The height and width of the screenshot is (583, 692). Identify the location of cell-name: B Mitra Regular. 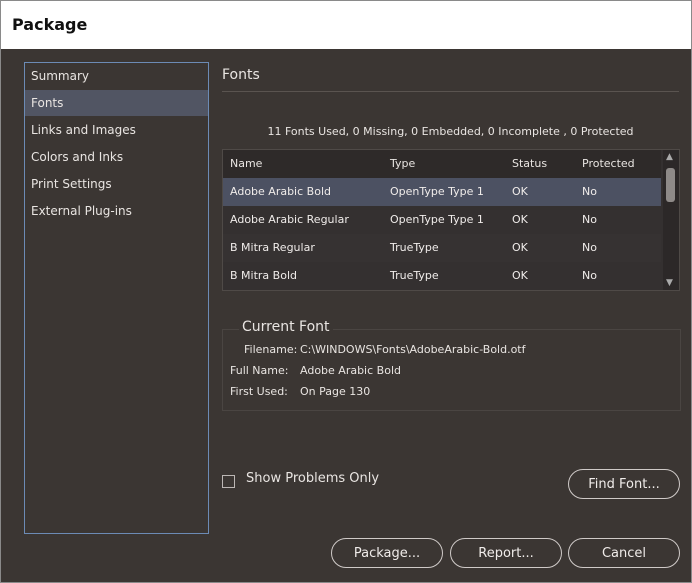
(272, 247).